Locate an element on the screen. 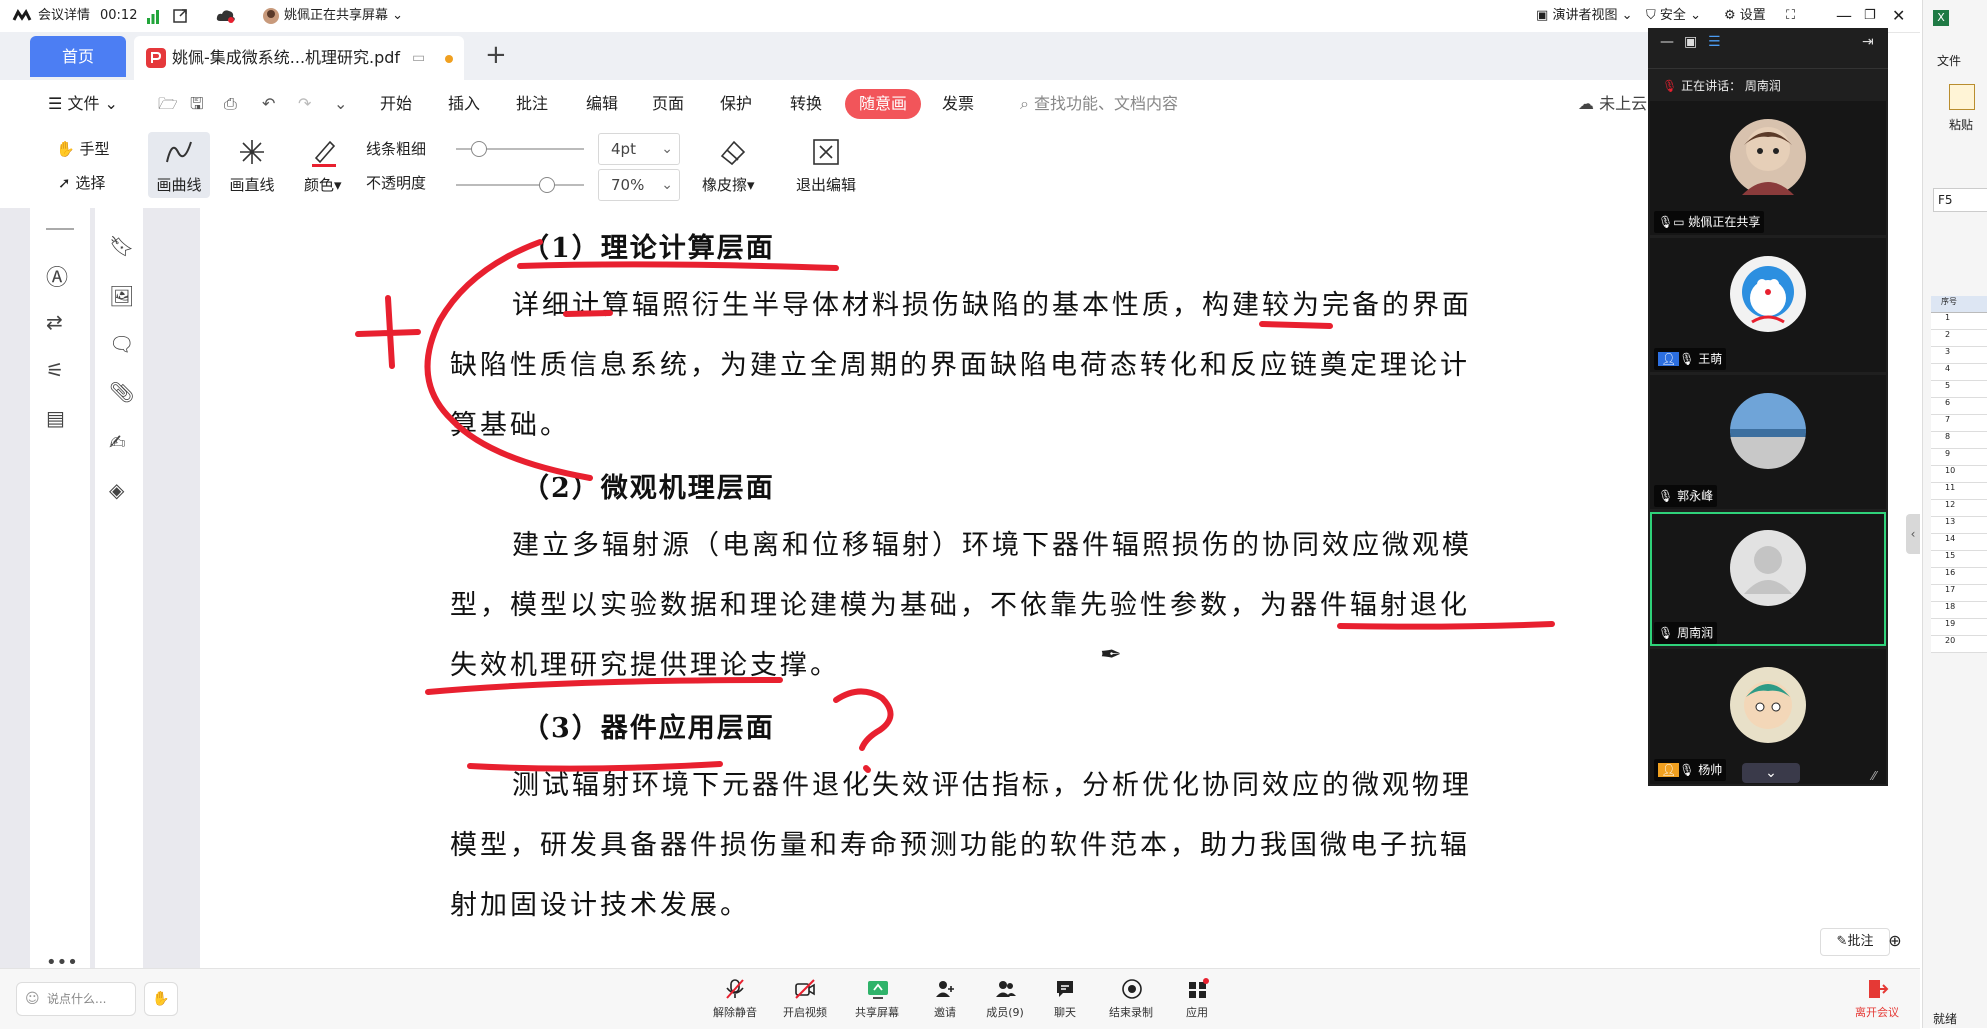  participant-name-label: 👤︎ 🎙︎ 杨帅 is located at coordinates (1690, 770).